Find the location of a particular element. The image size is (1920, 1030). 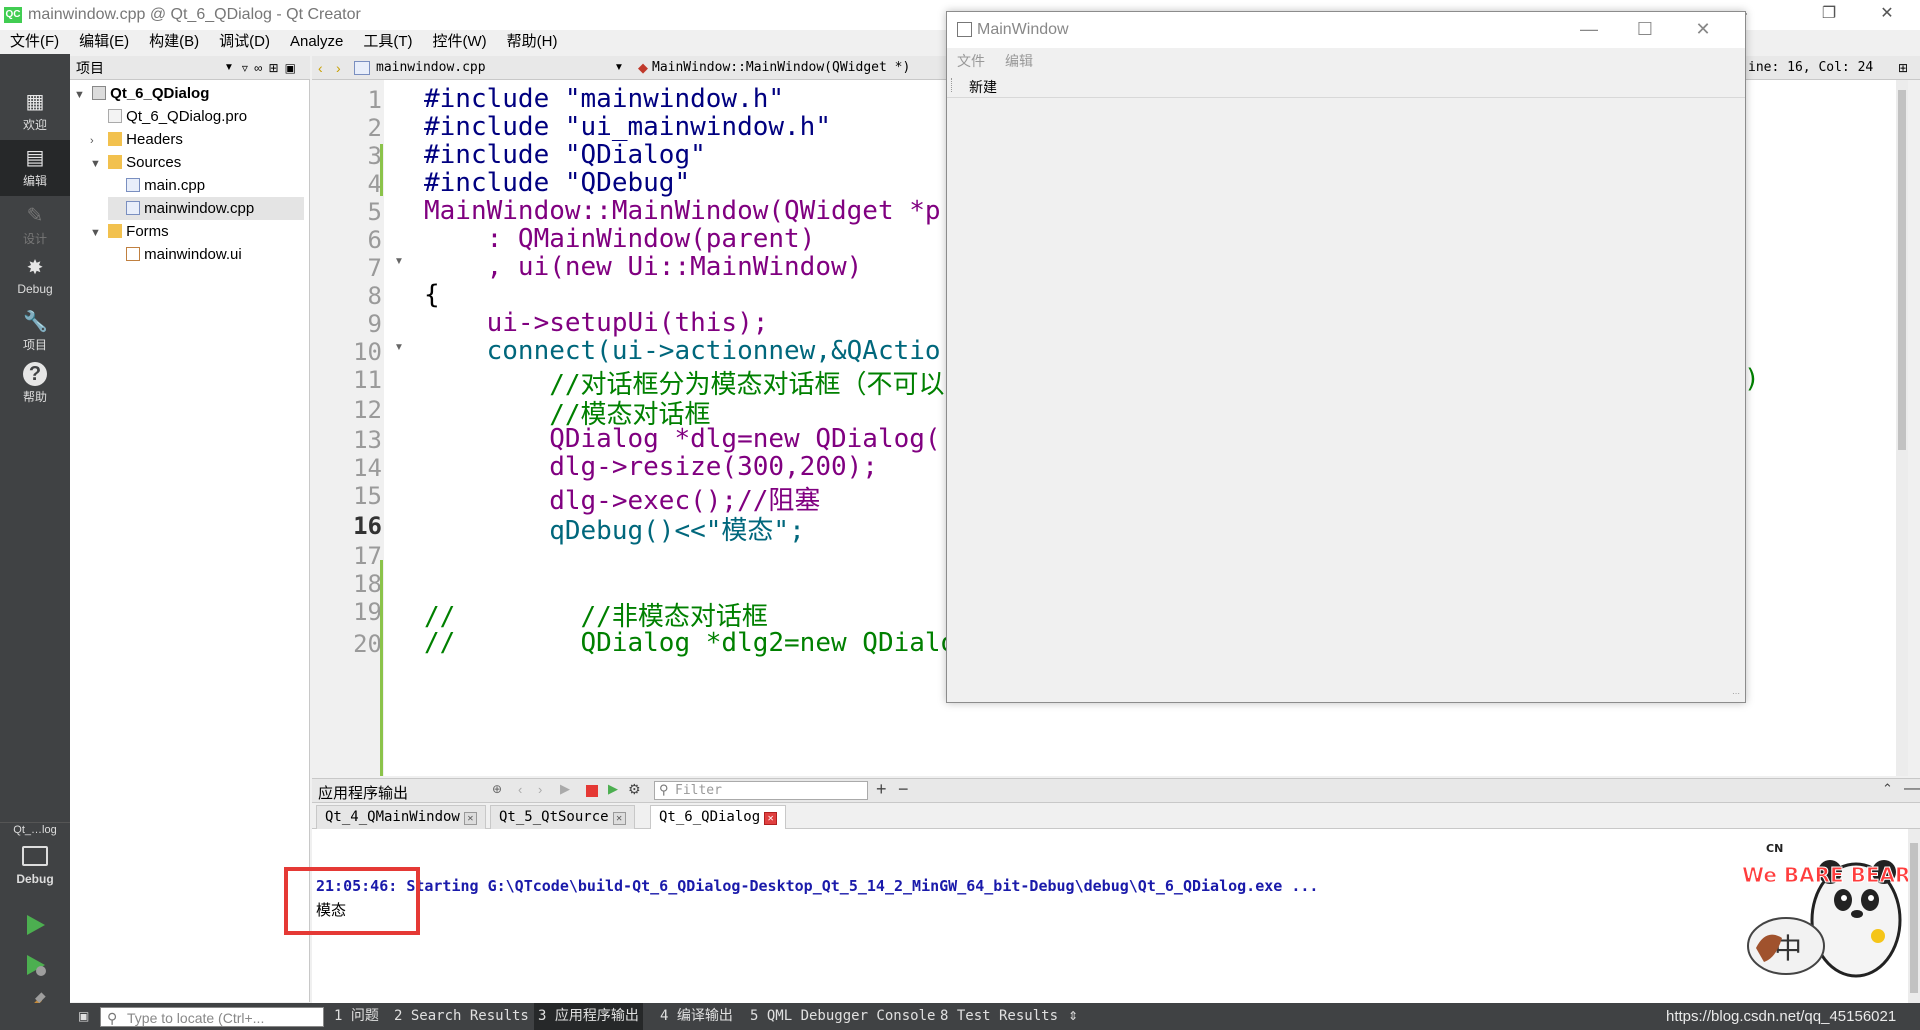

status-pane-test-results: 8 Test Results is located at coordinates (999, 1016).